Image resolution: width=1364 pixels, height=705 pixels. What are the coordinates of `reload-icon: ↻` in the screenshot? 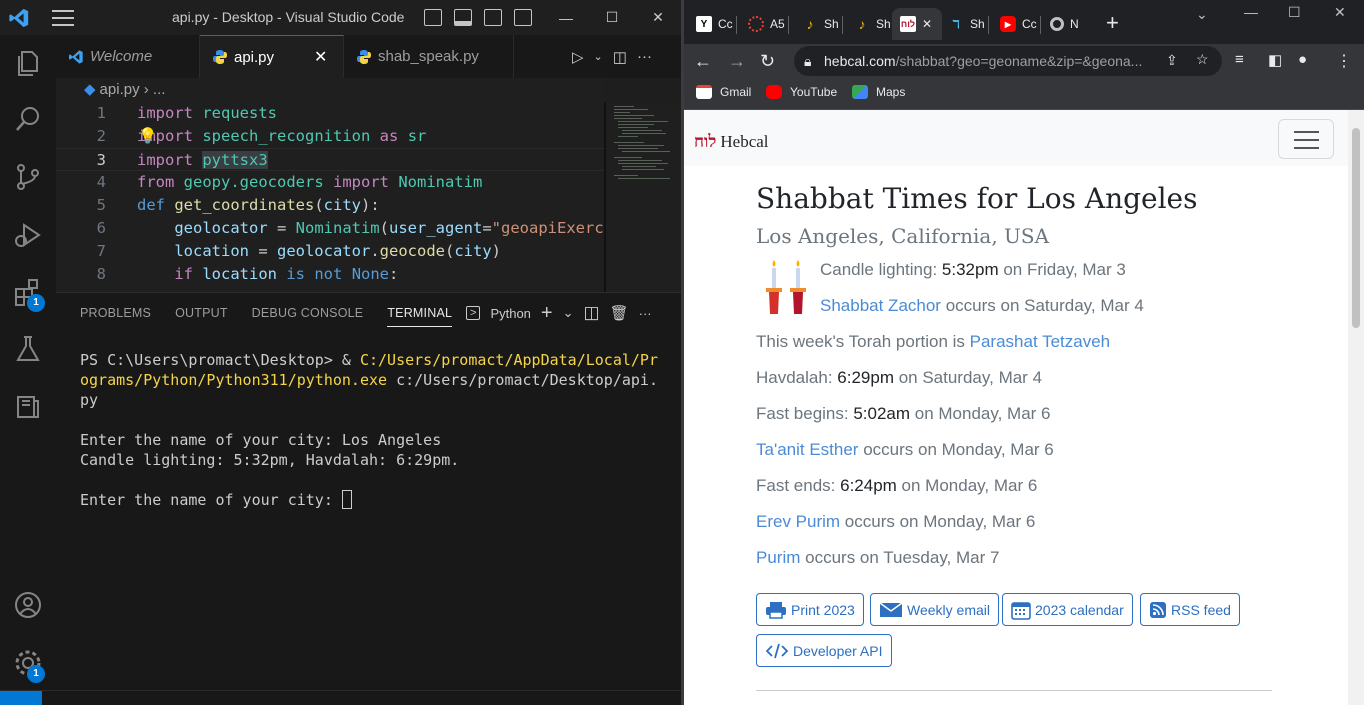 It's located at (767, 61).